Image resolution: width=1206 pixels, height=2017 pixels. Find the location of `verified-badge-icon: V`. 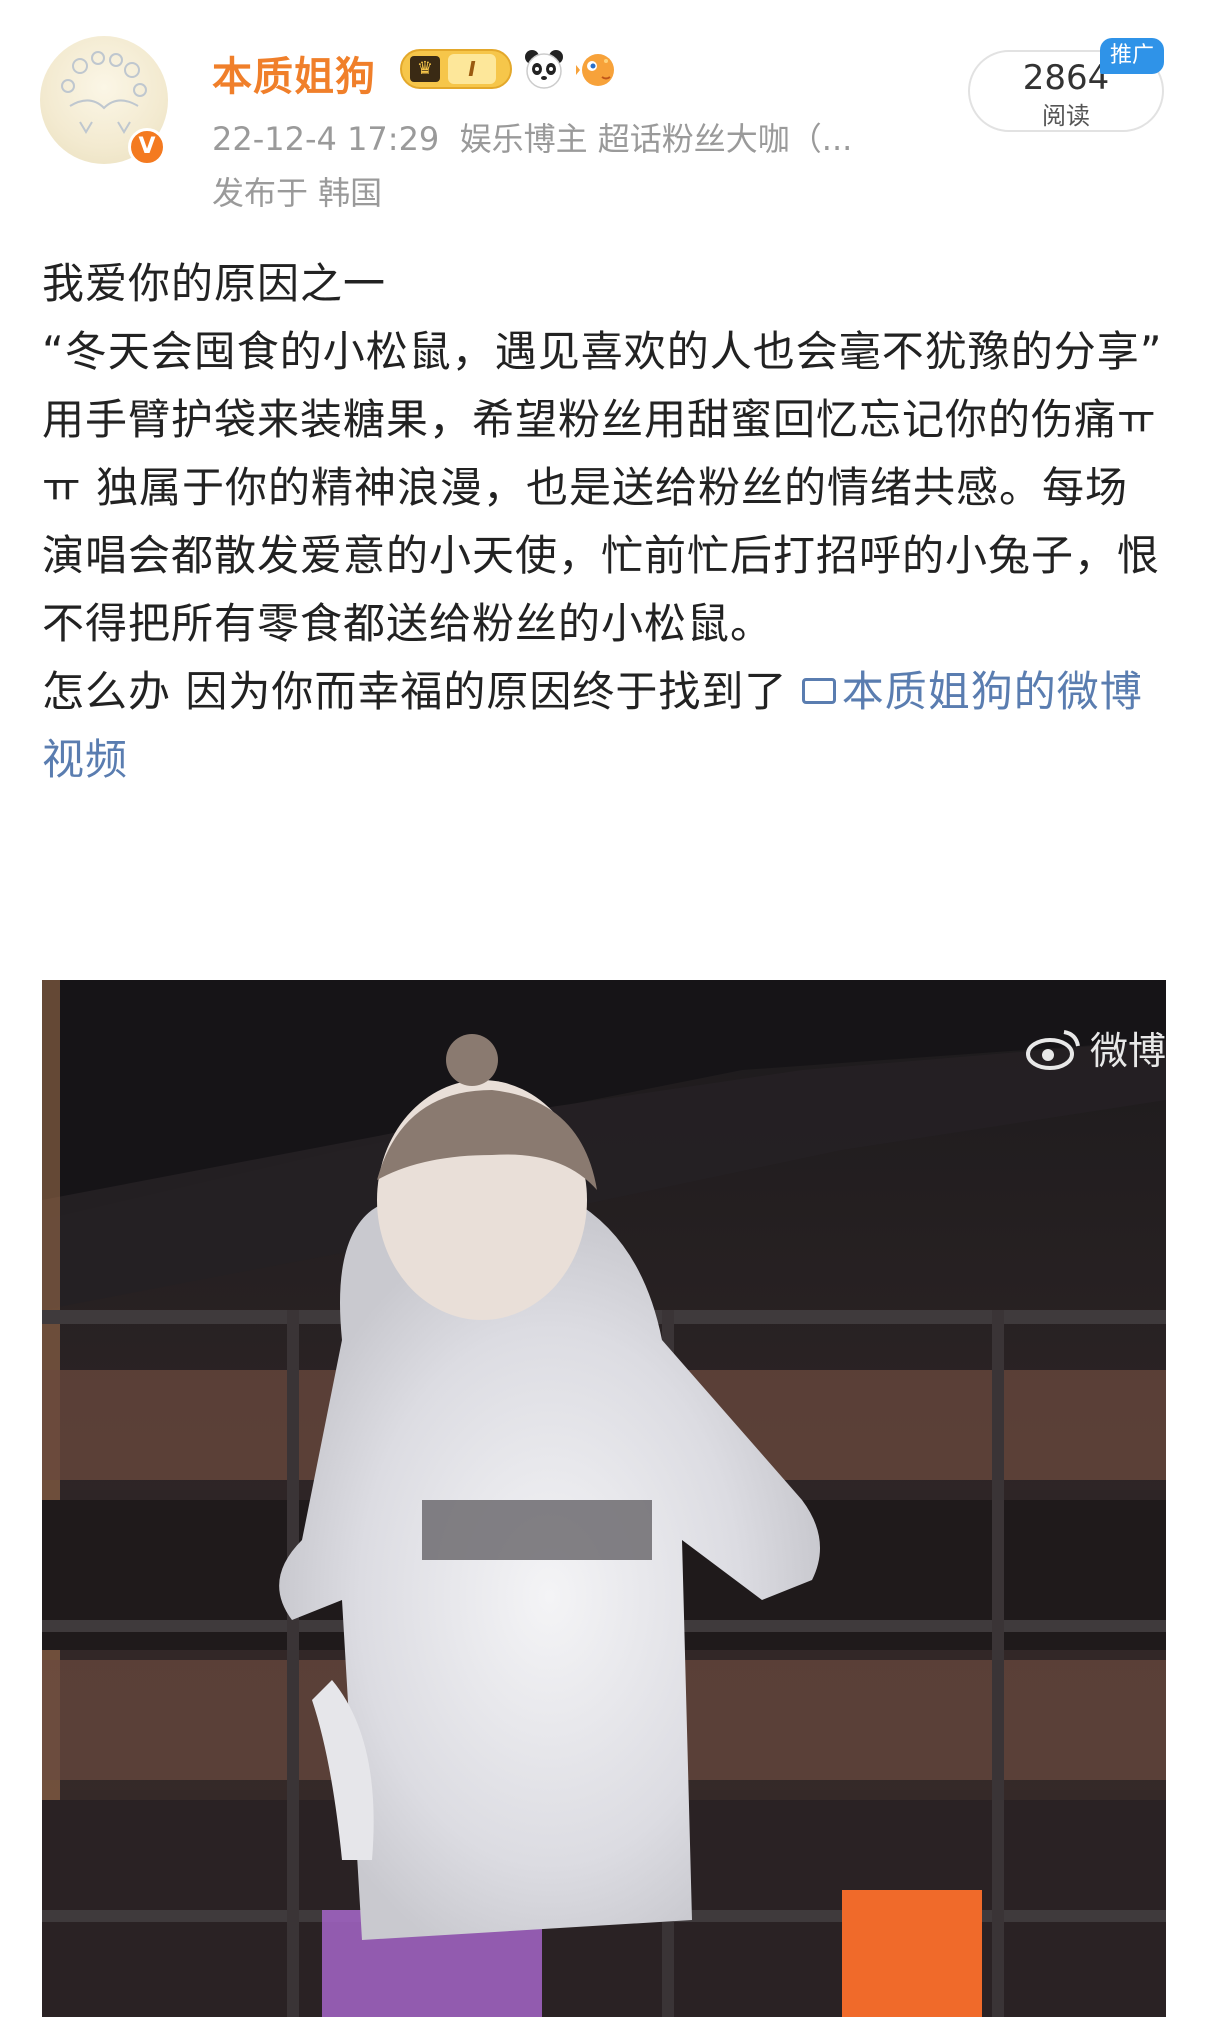

verified-badge-icon: V is located at coordinates (147, 147).